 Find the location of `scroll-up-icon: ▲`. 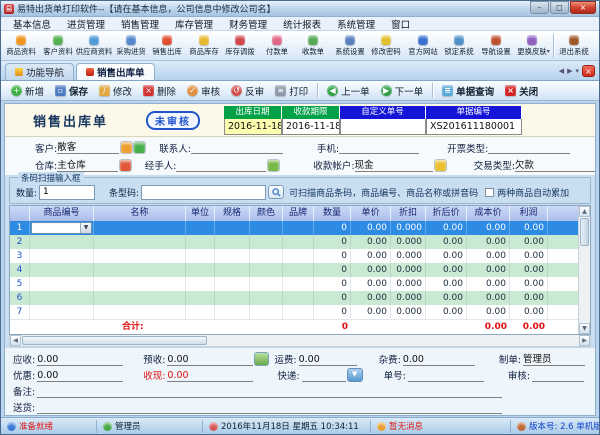

scroll-up-icon: ▲ is located at coordinates (584, 211).